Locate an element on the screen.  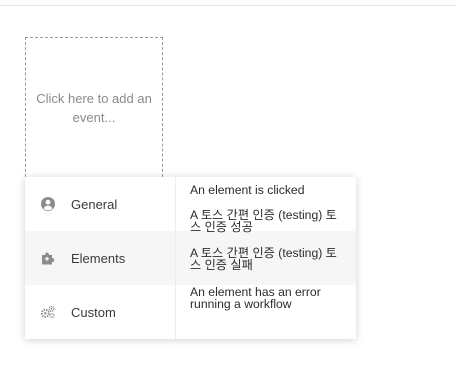
category-custom: Custom is located at coordinates (100, 312).